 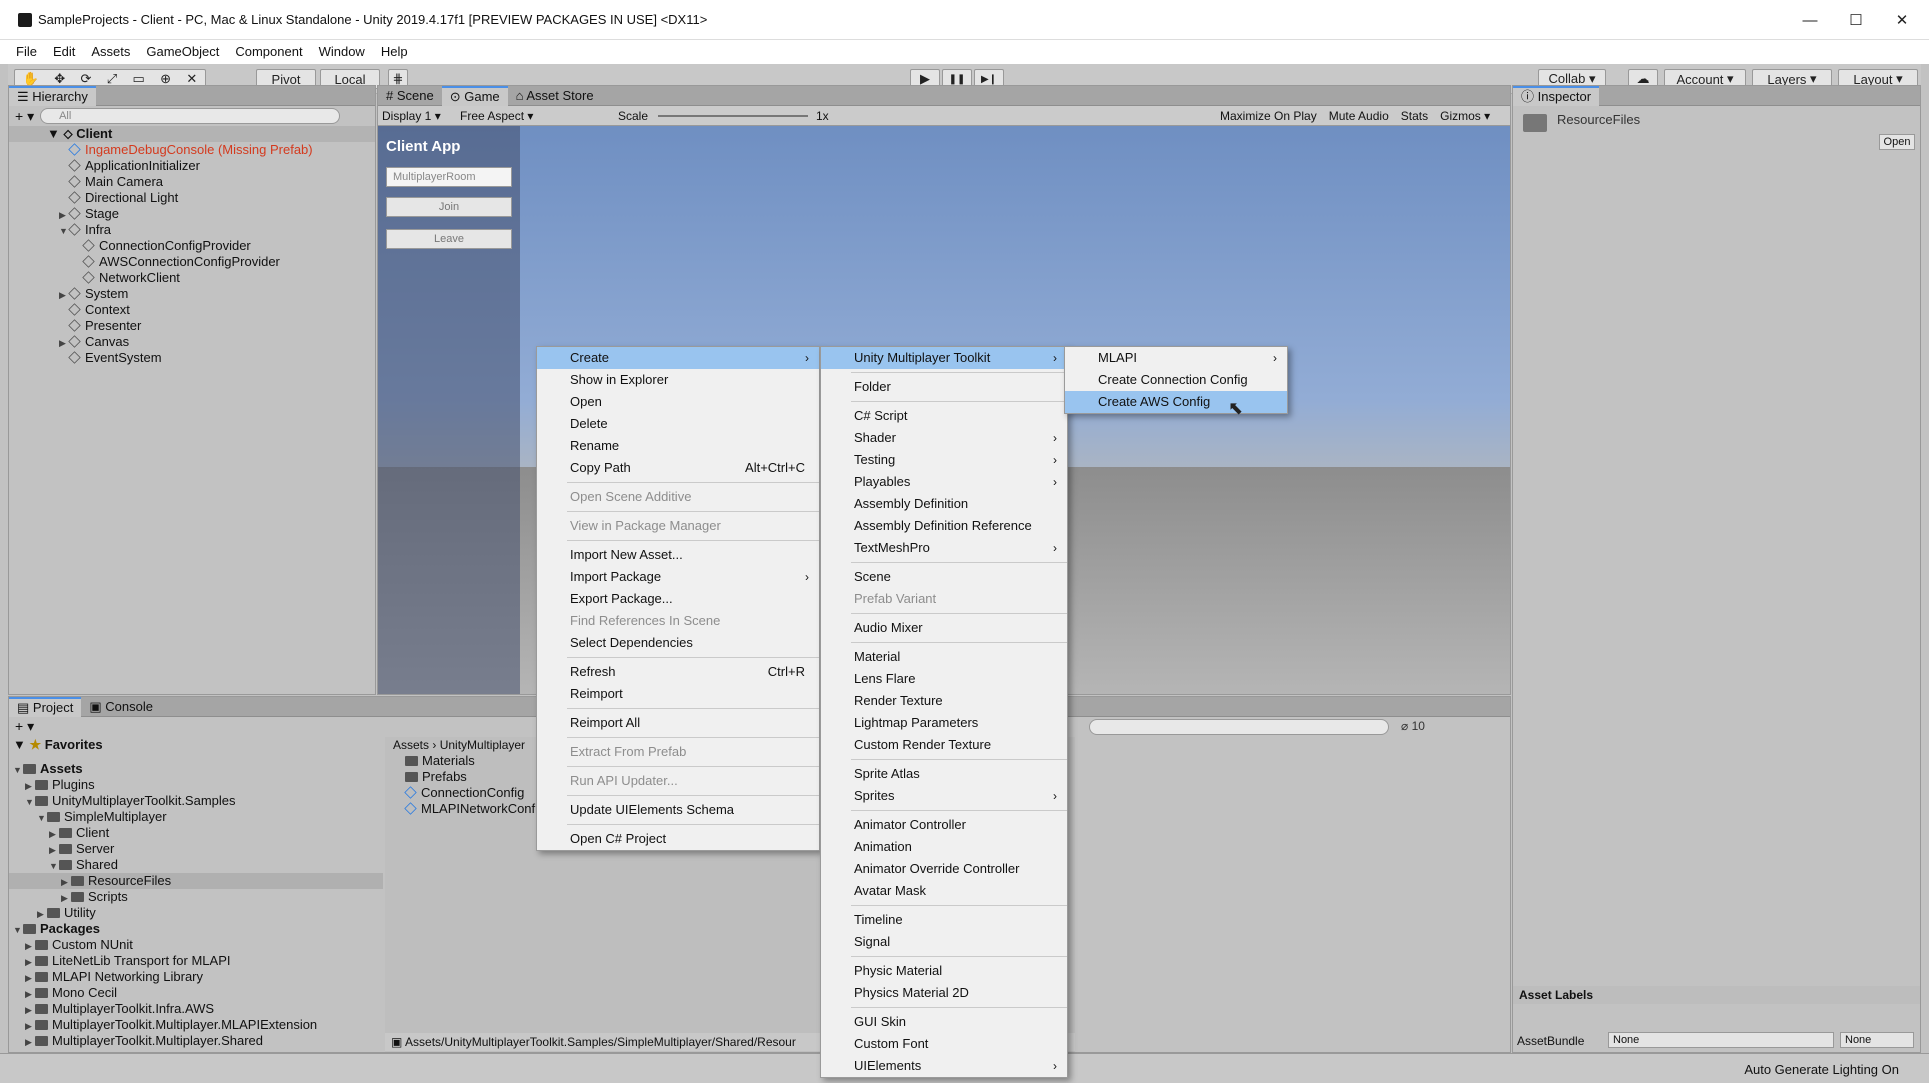 What do you see at coordinates (394, 52) in the screenshot?
I see `menu-help: Help` at bounding box center [394, 52].